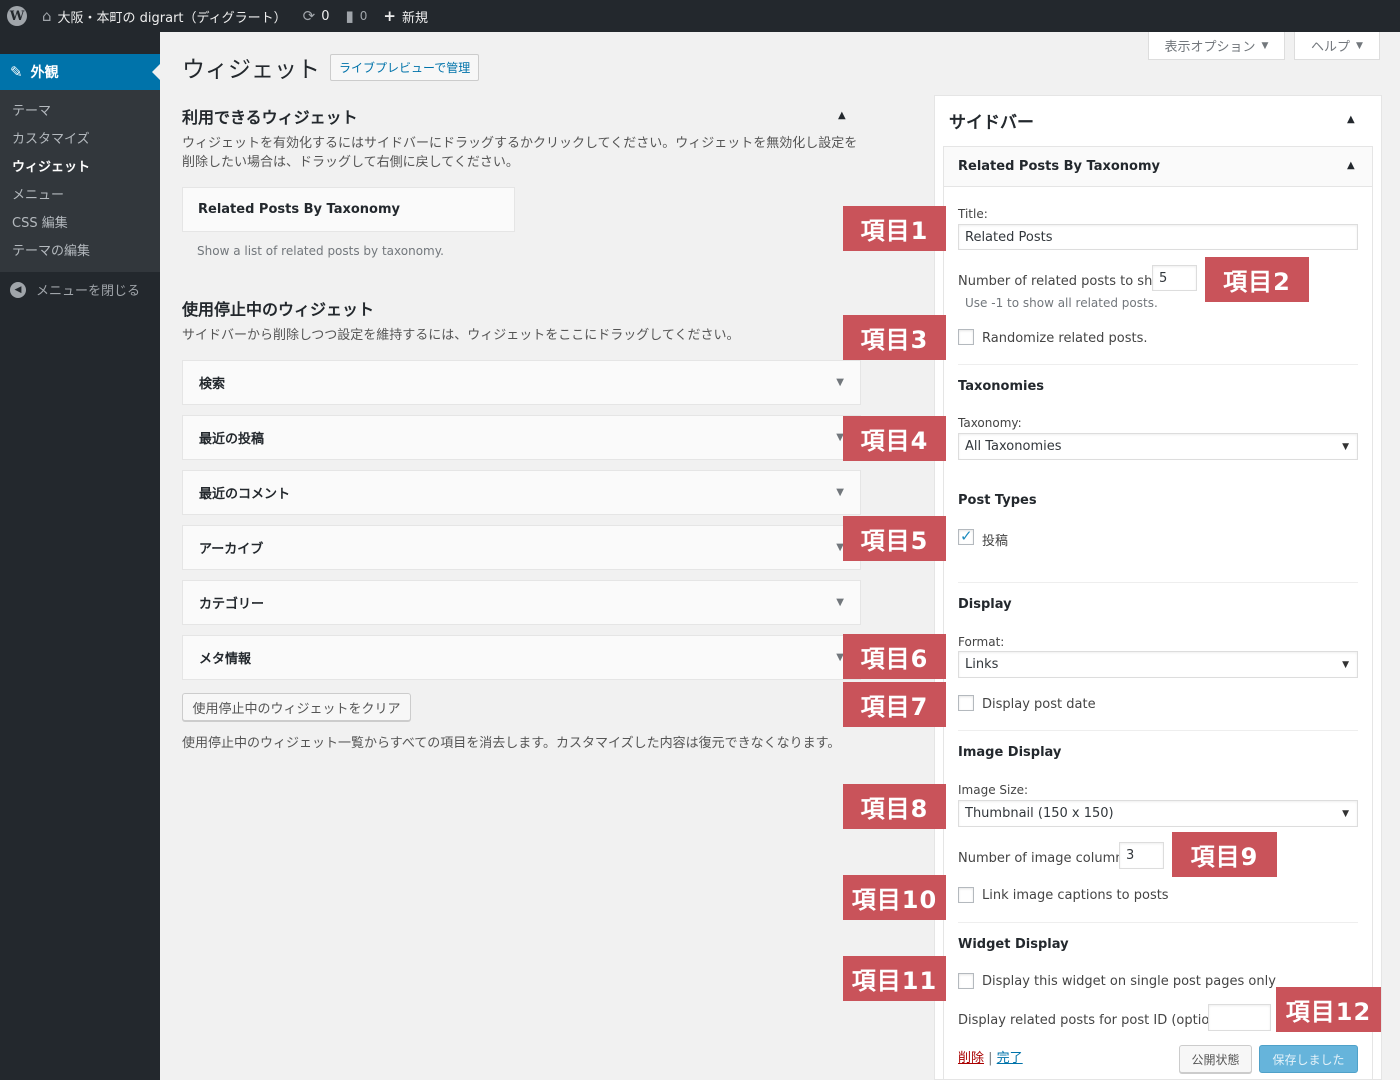  I want to click on saved-button: 保存しました, so click(1308, 1059).